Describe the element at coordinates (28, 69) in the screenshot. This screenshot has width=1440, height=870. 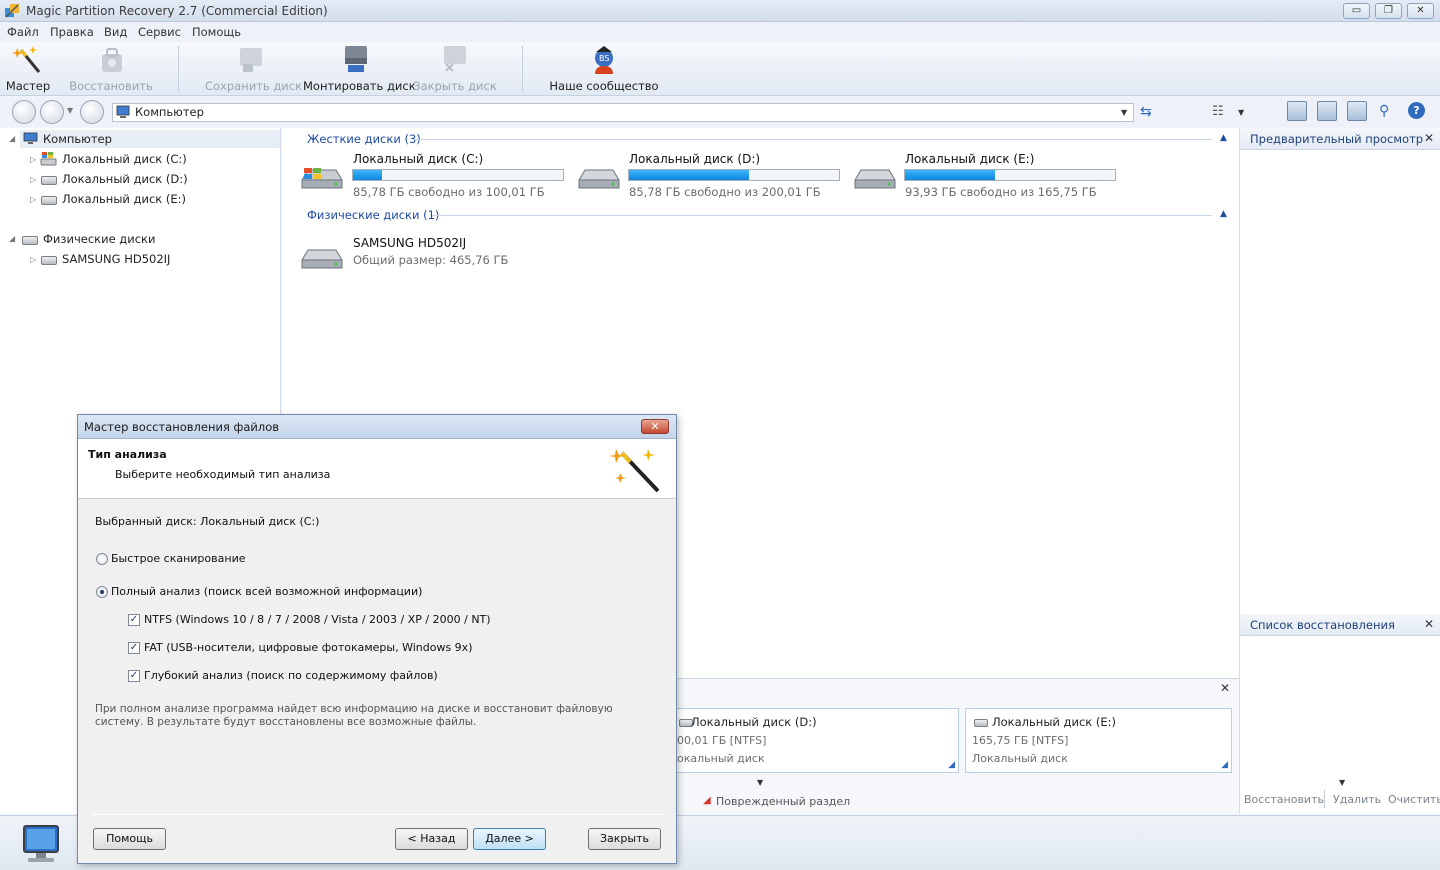
I see `master-button: Мастер` at that location.